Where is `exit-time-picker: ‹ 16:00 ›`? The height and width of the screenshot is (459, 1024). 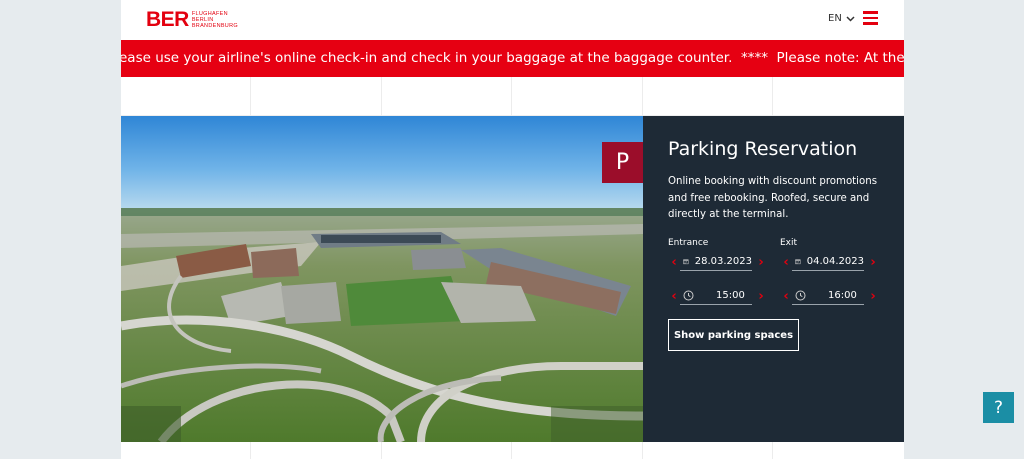 exit-time-picker: ‹ 16:00 › is located at coordinates (829, 296).